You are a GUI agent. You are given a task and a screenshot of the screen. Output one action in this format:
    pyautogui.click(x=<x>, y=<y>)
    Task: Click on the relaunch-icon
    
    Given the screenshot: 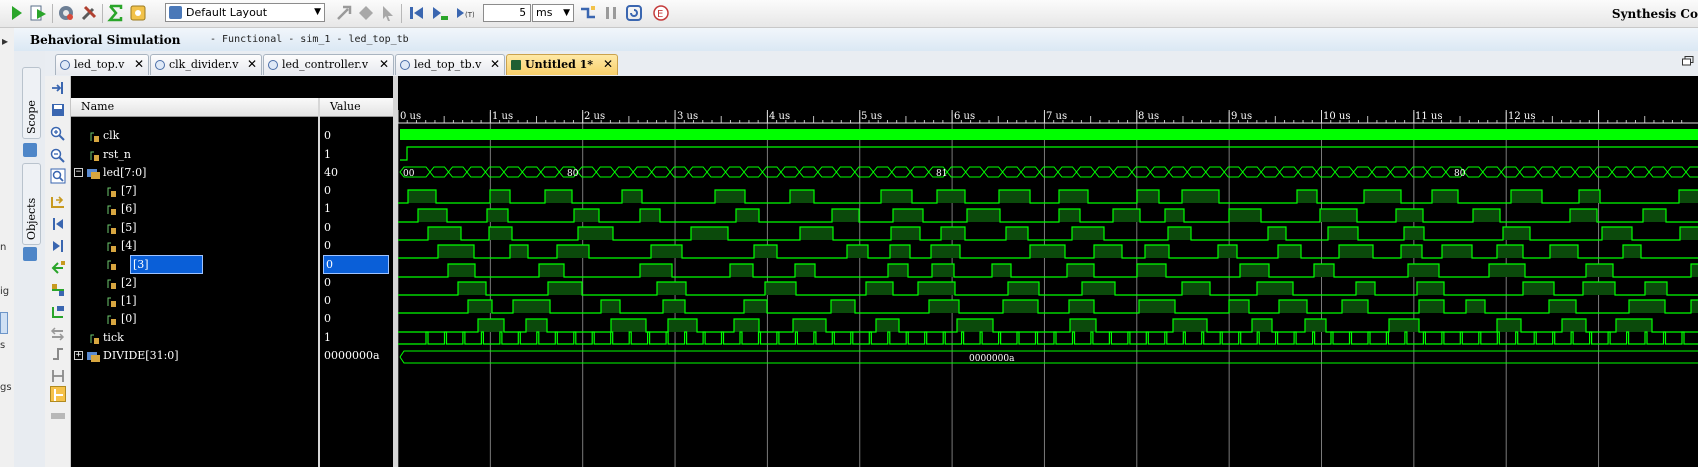 What is the action you would take?
    pyautogui.click(x=634, y=13)
    